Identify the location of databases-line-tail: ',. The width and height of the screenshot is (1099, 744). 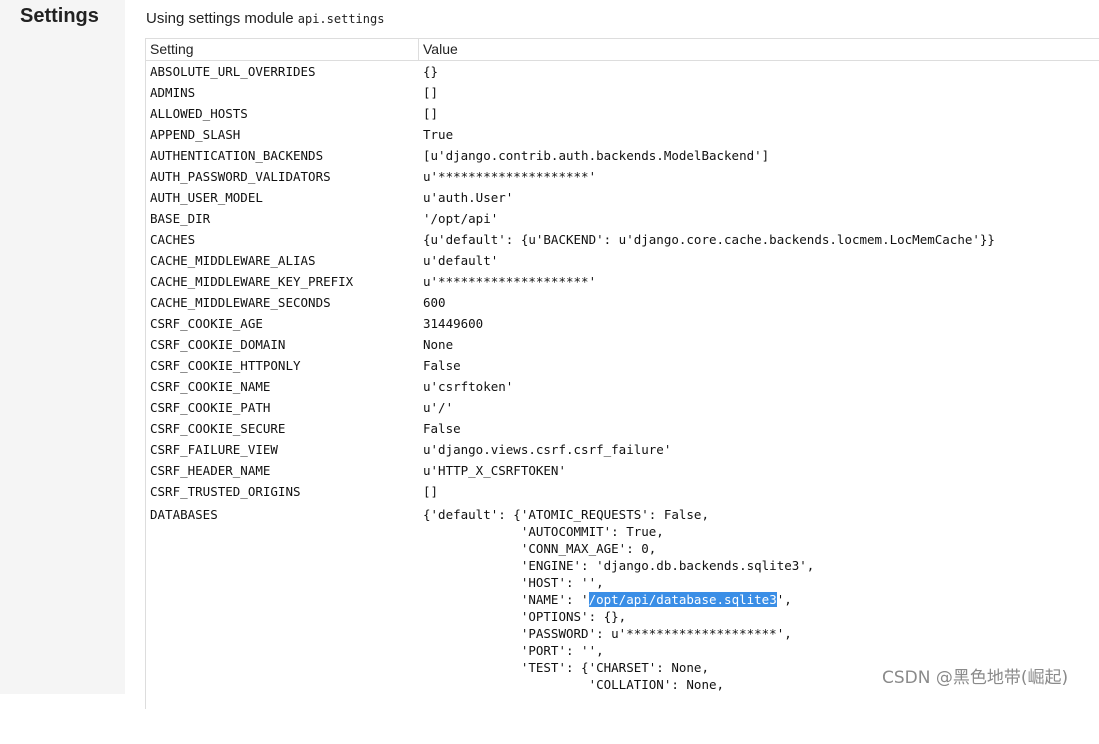
(784, 599).